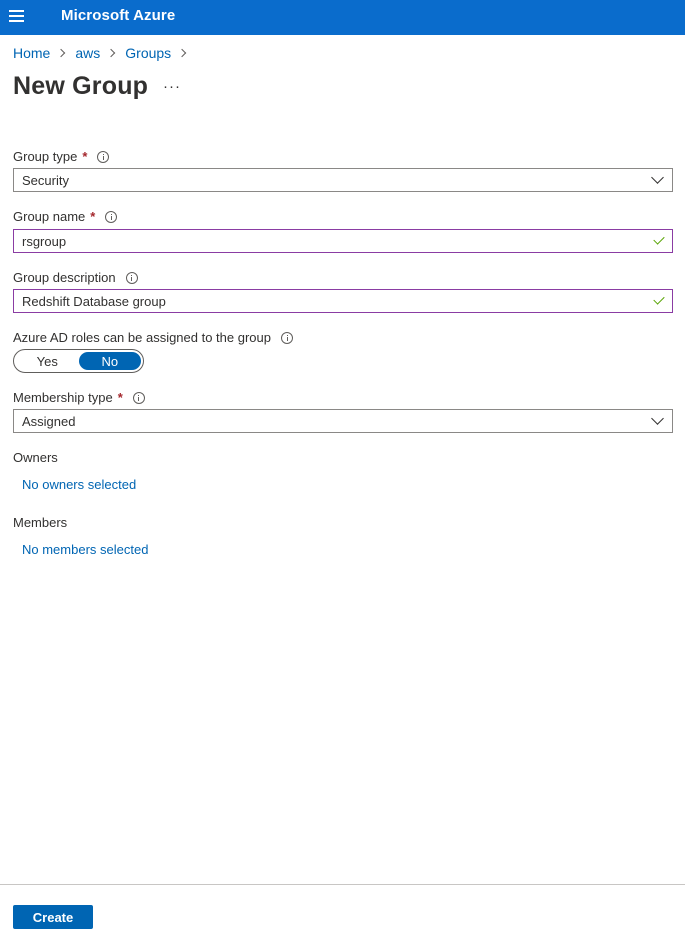  I want to click on breadcrumb: Home aws Groups, so click(104, 53).